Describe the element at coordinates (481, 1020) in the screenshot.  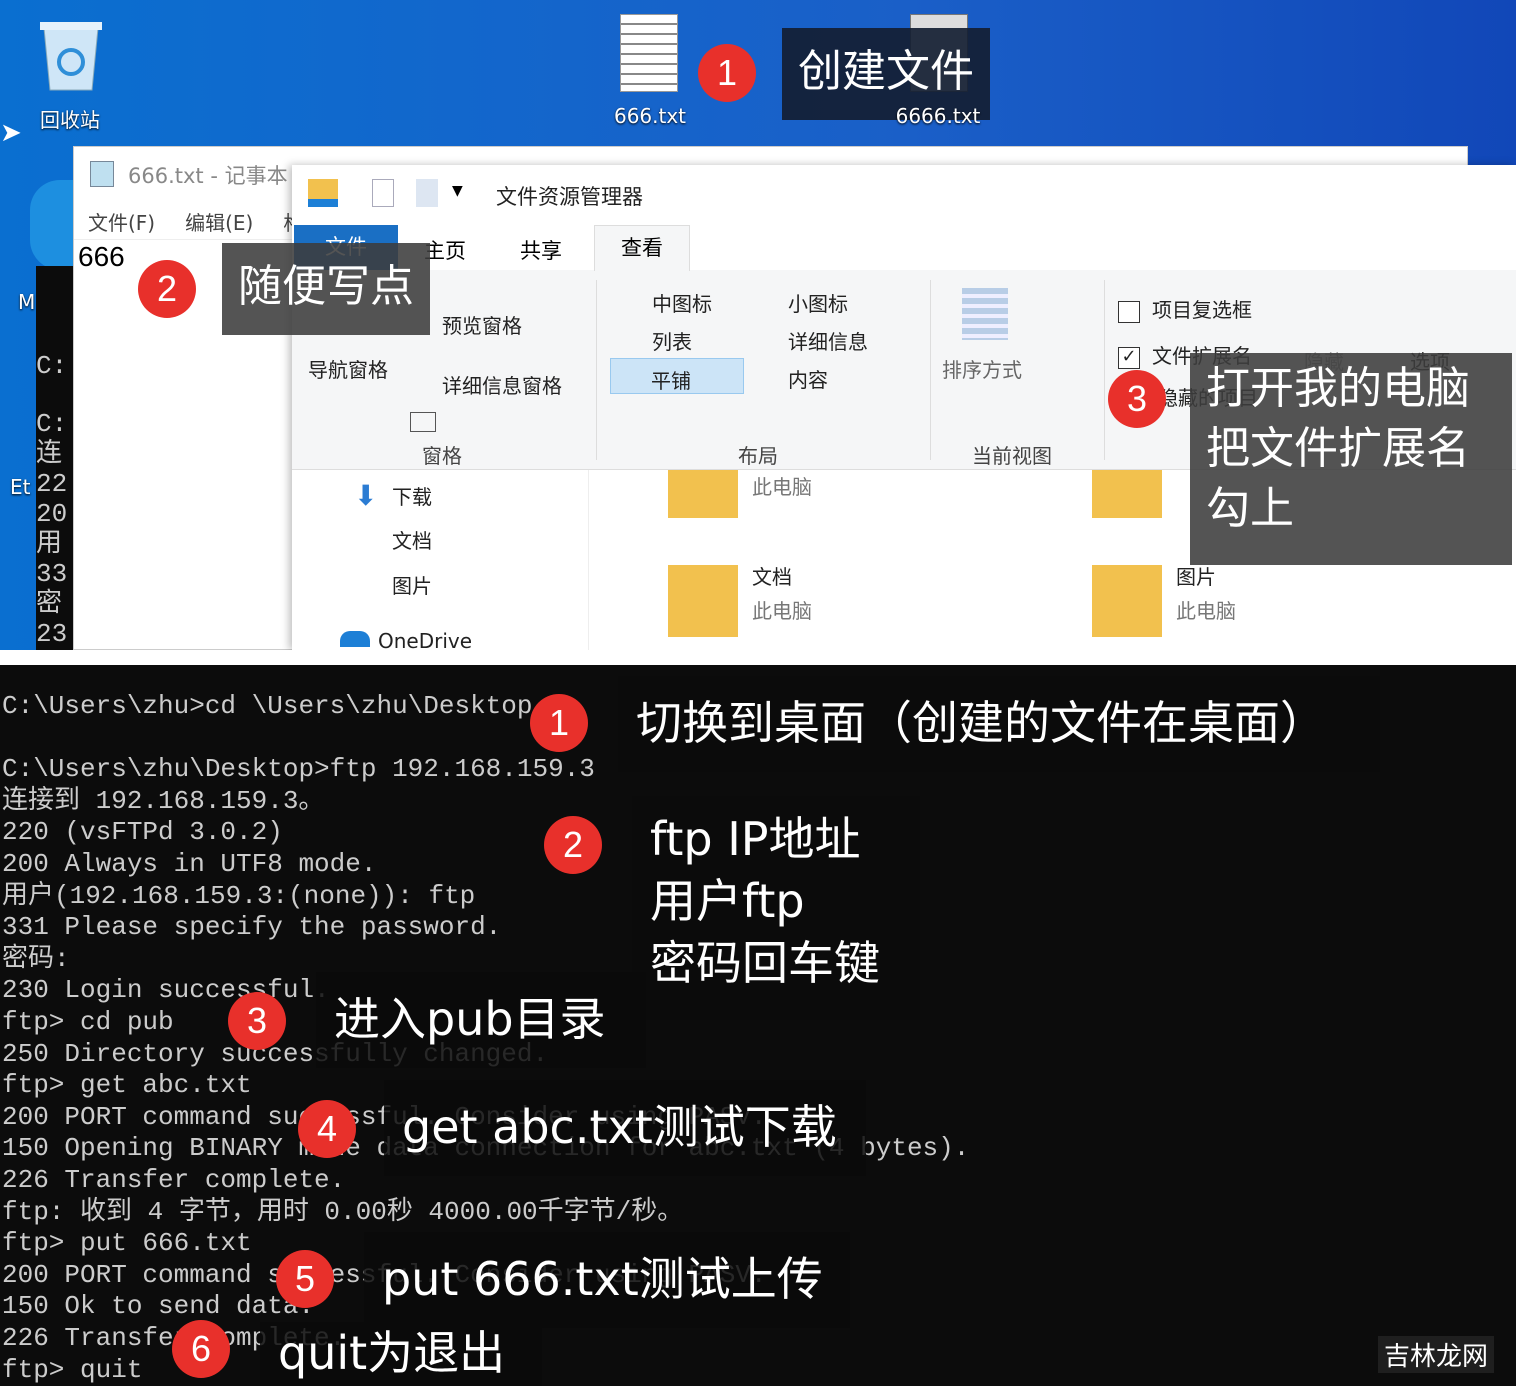
I see `callout: 进入pub目录` at that location.